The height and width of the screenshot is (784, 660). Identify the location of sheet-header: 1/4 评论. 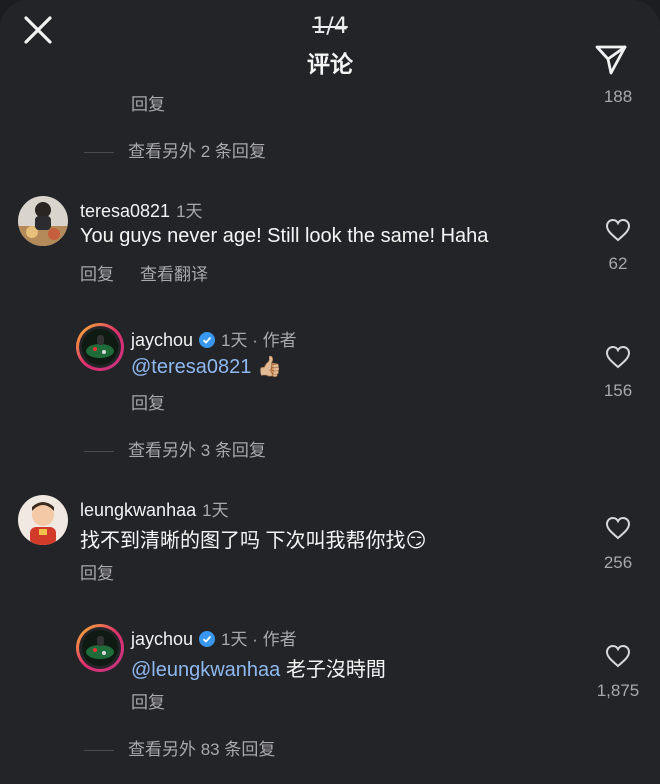
(330, 45).